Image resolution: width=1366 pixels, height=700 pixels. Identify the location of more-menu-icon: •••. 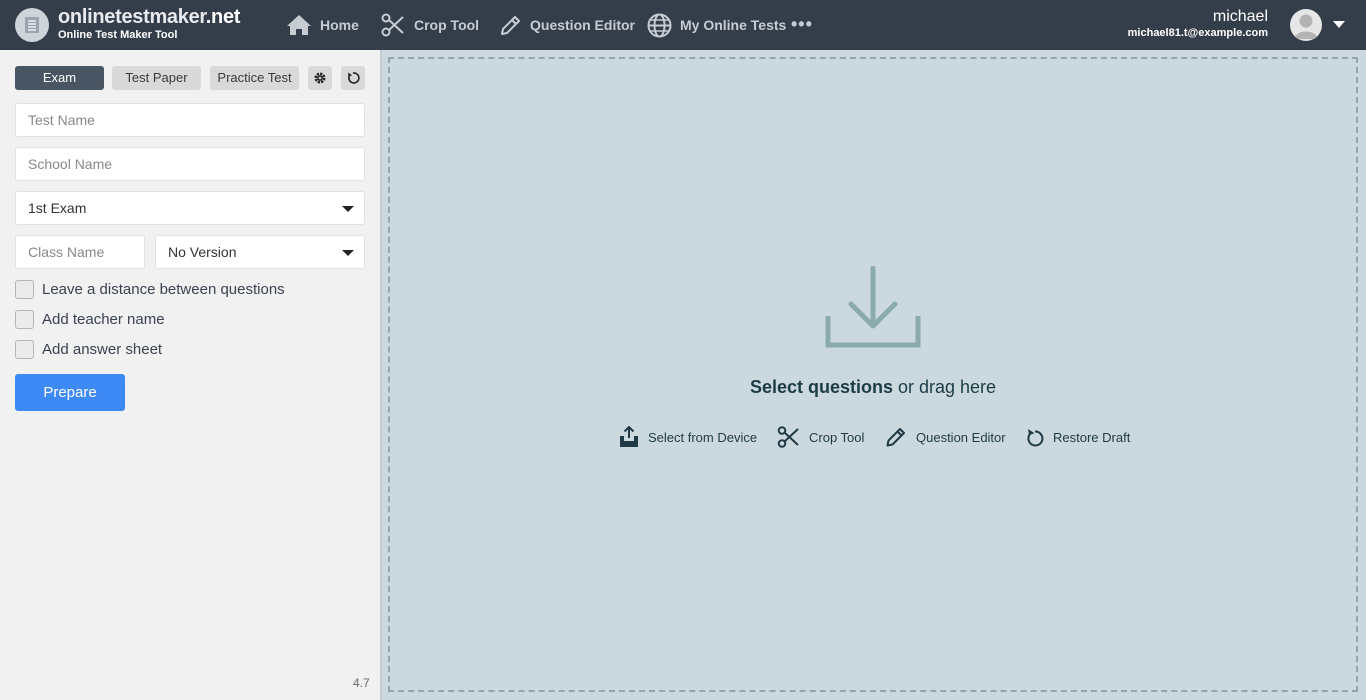
(802, 24).